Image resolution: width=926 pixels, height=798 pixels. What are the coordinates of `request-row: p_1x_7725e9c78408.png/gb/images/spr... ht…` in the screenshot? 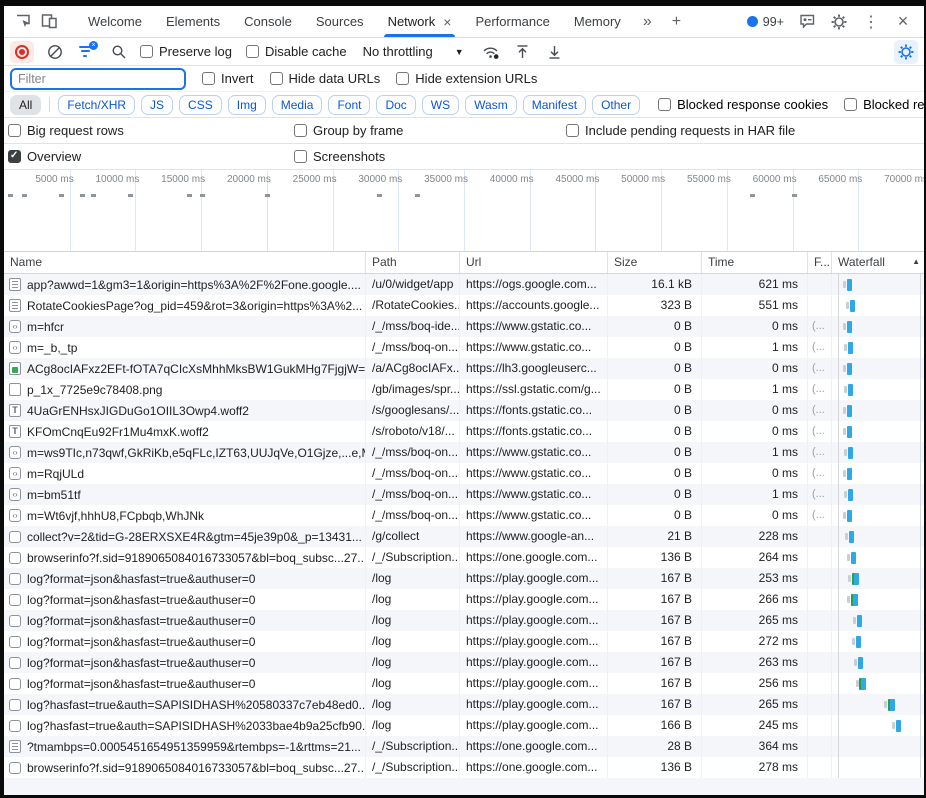 It's located at (464, 389).